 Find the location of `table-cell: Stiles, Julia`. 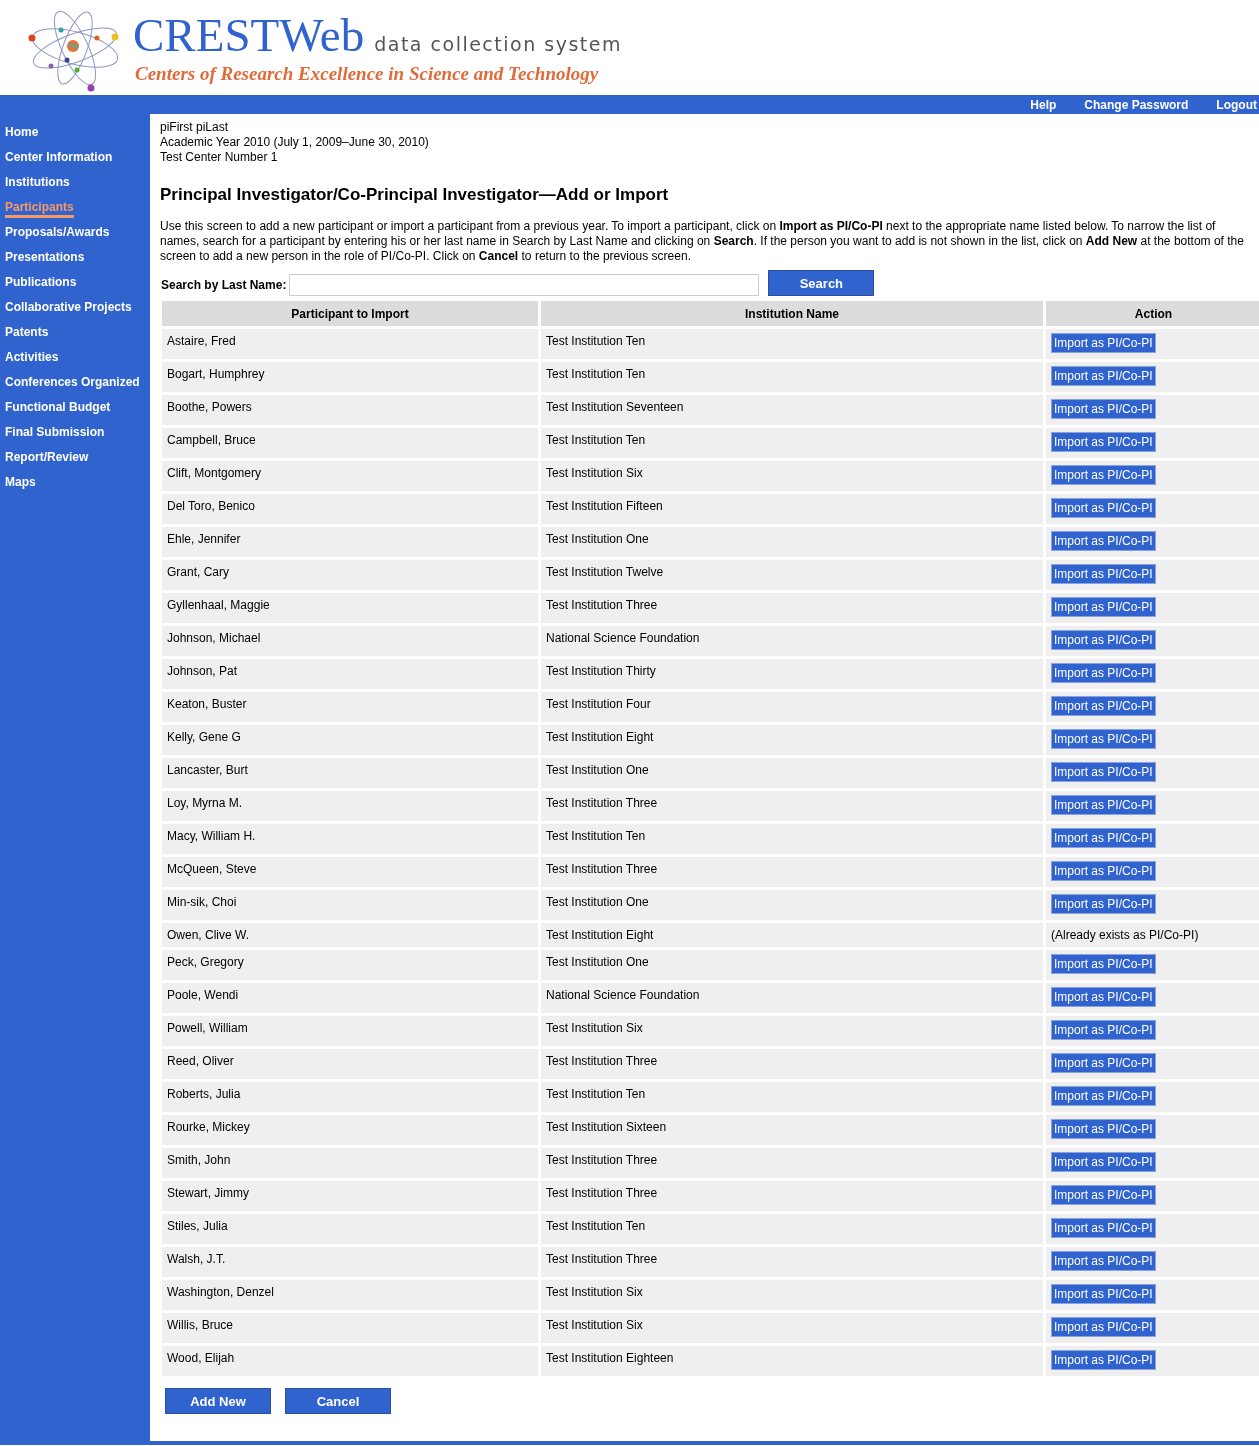

table-cell: Stiles, Julia is located at coordinates (350, 1229).